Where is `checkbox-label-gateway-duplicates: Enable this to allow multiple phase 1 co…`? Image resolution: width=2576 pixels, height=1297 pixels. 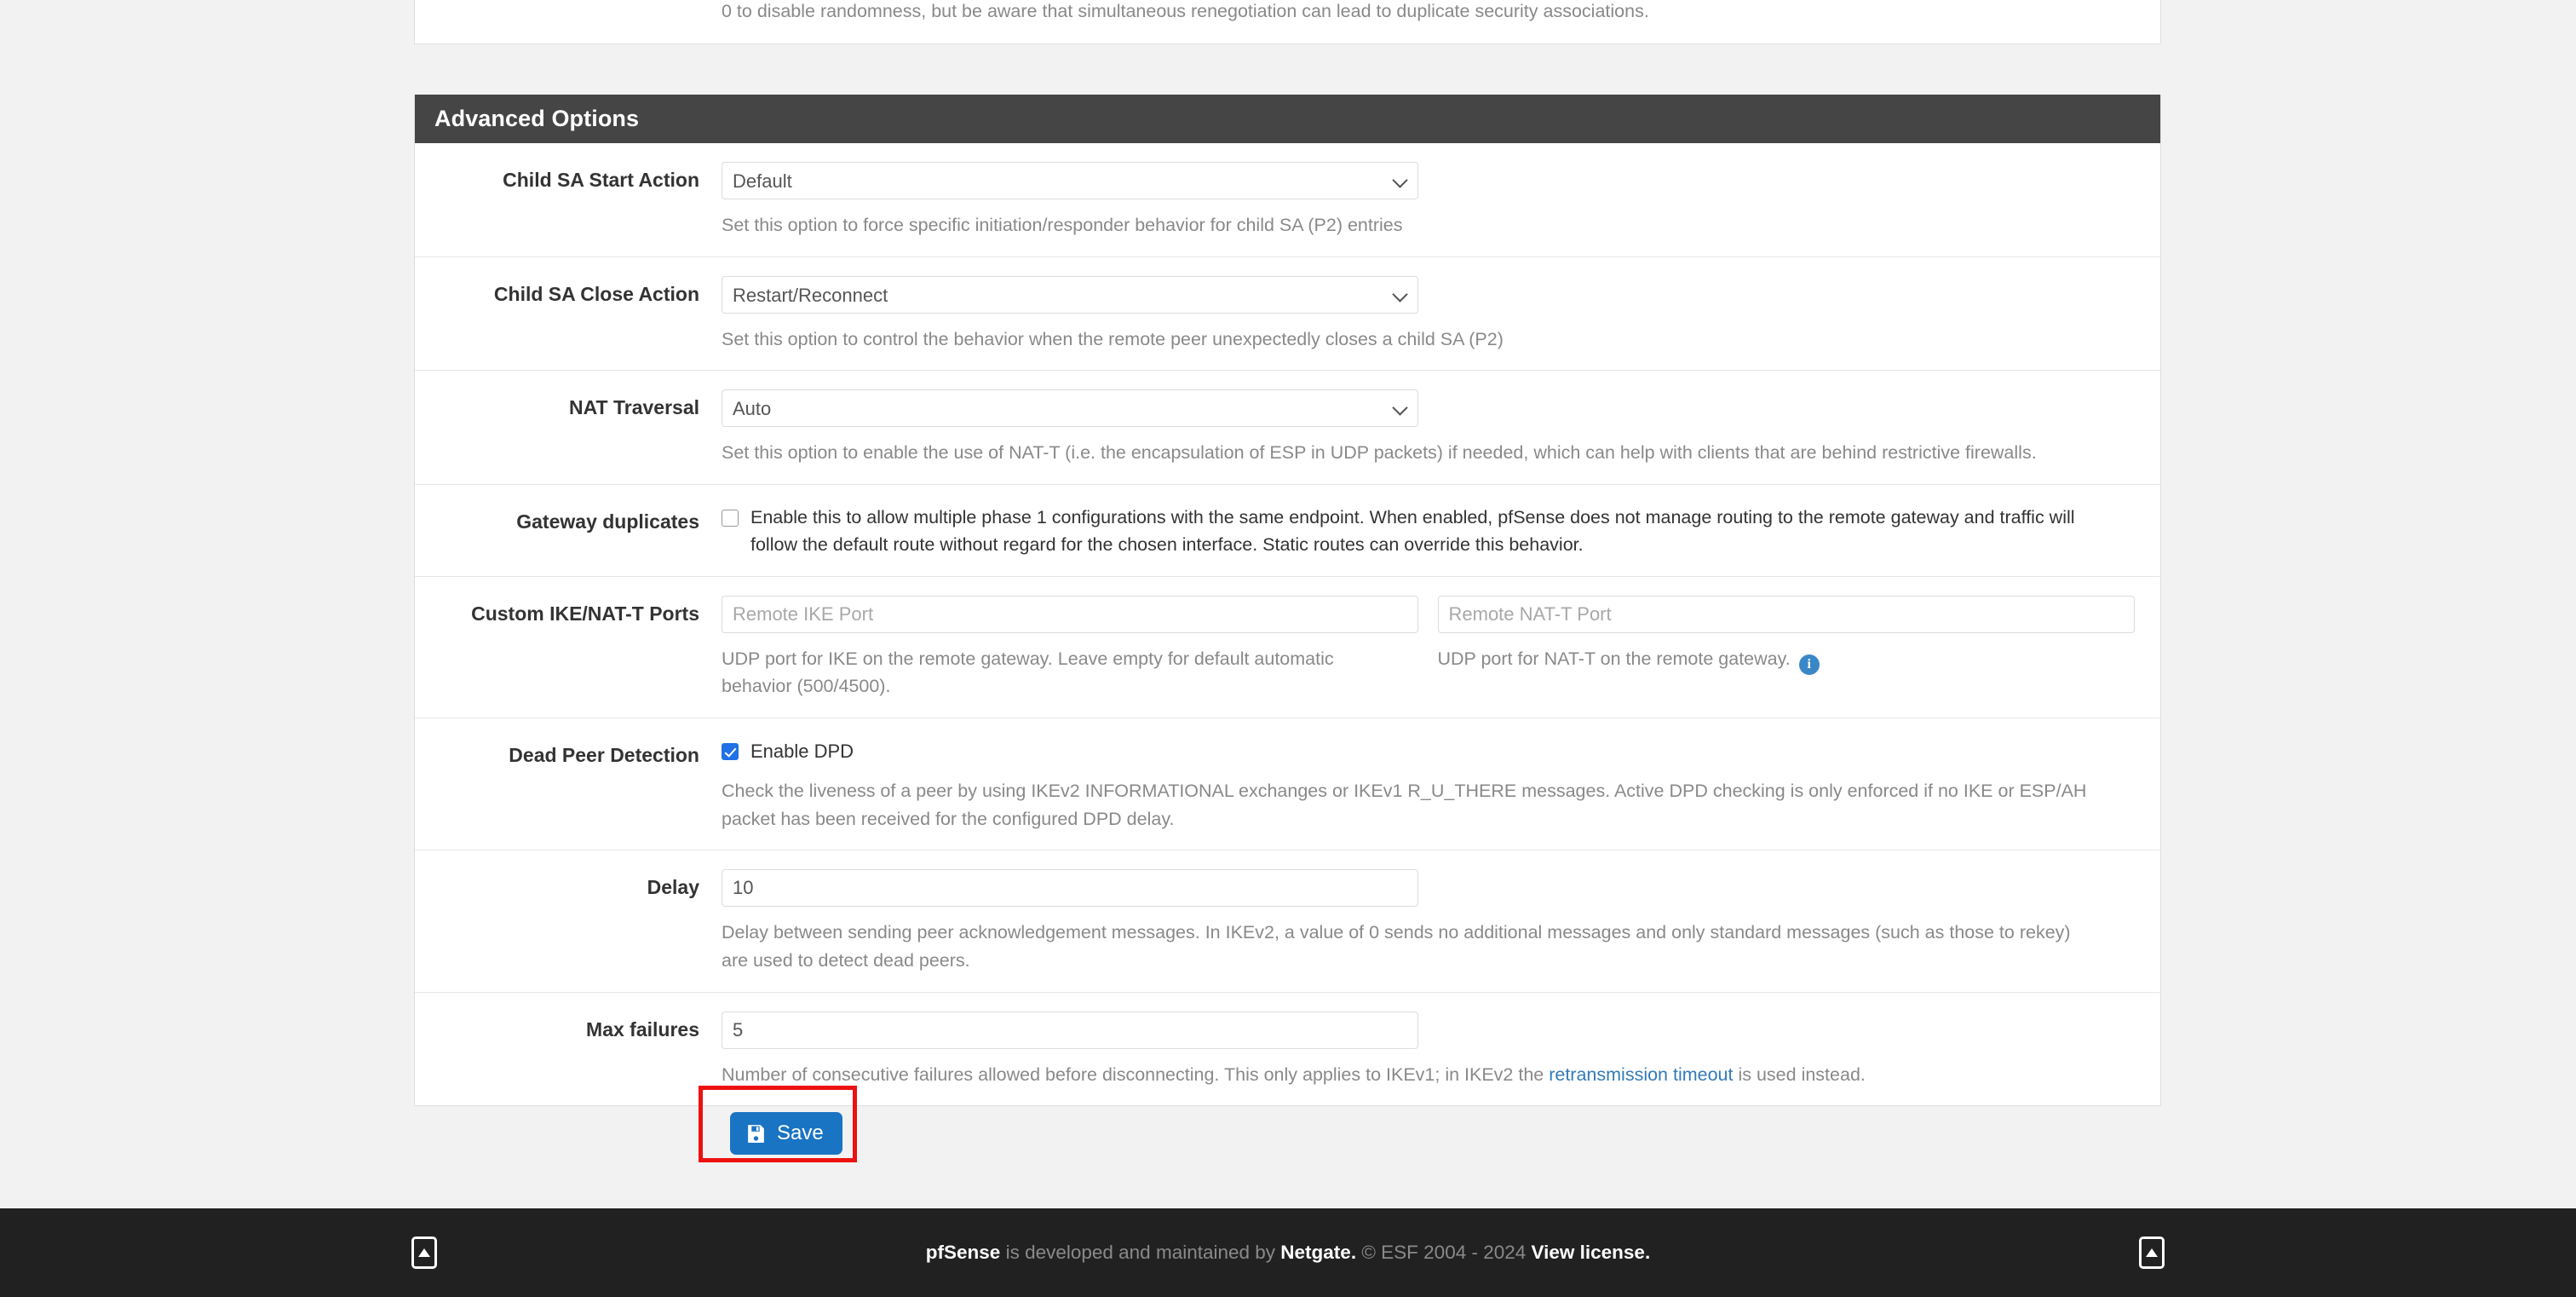 checkbox-label-gateway-duplicates: Enable this to allow multiple phase 1 co… is located at coordinates (1413, 531).